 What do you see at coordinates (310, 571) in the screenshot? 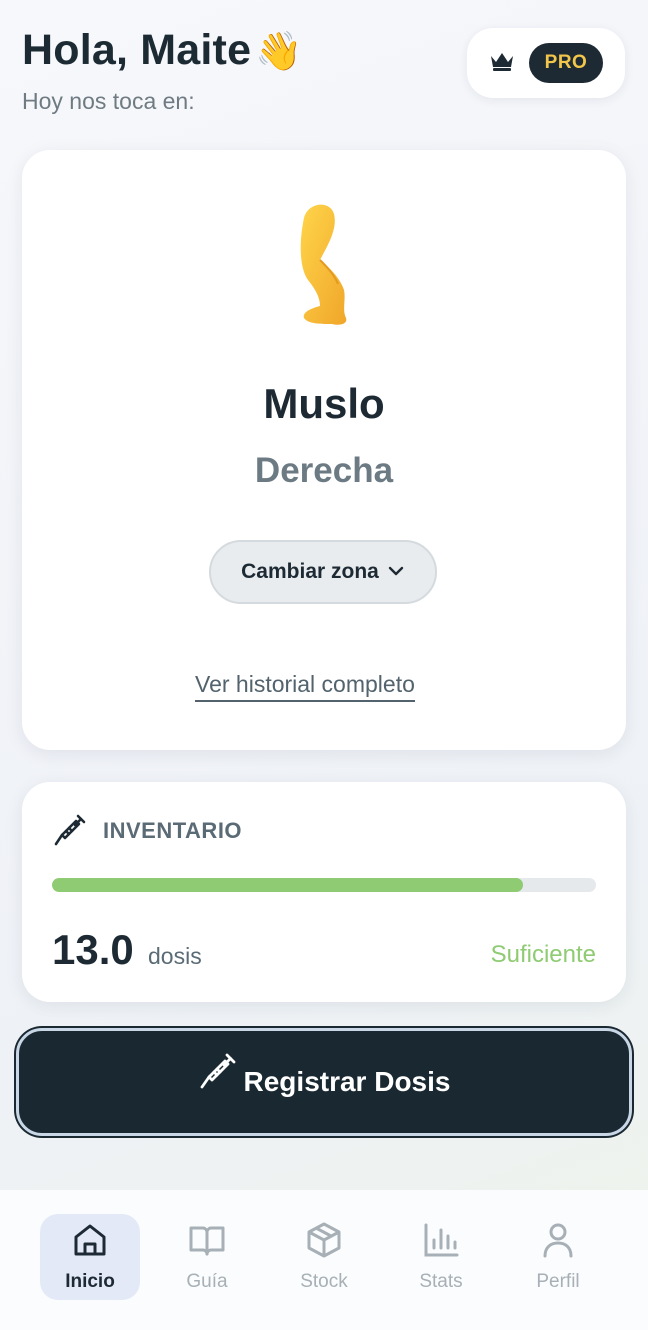
I see `change-zone-label: Cambiar zona` at bounding box center [310, 571].